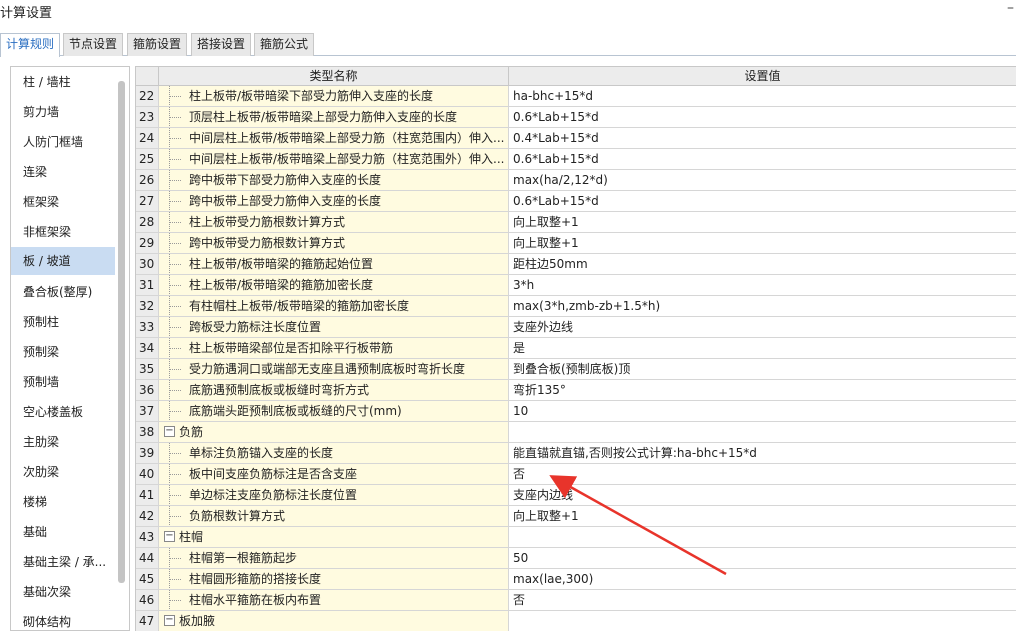  What do you see at coordinates (147, 495) in the screenshot?
I see `row-number: 41` at bounding box center [147, 495].